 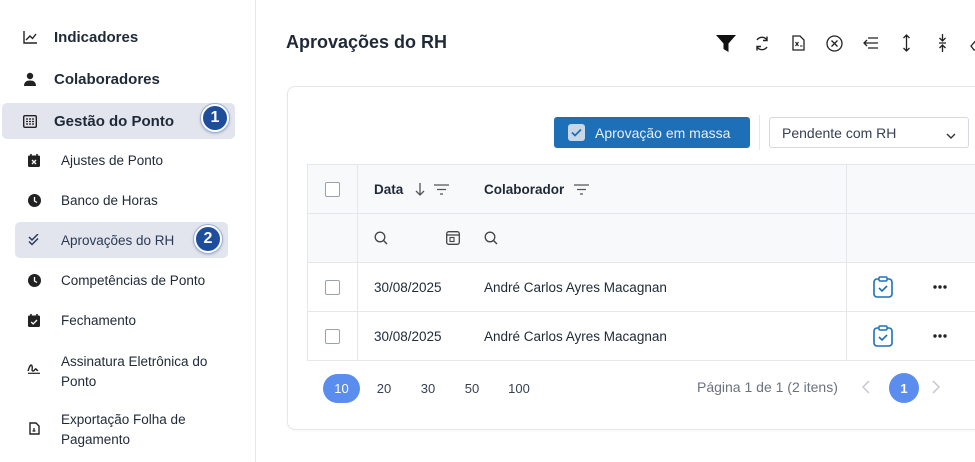 I want to click on collapse-left-icon, so click(x=870, y=43).